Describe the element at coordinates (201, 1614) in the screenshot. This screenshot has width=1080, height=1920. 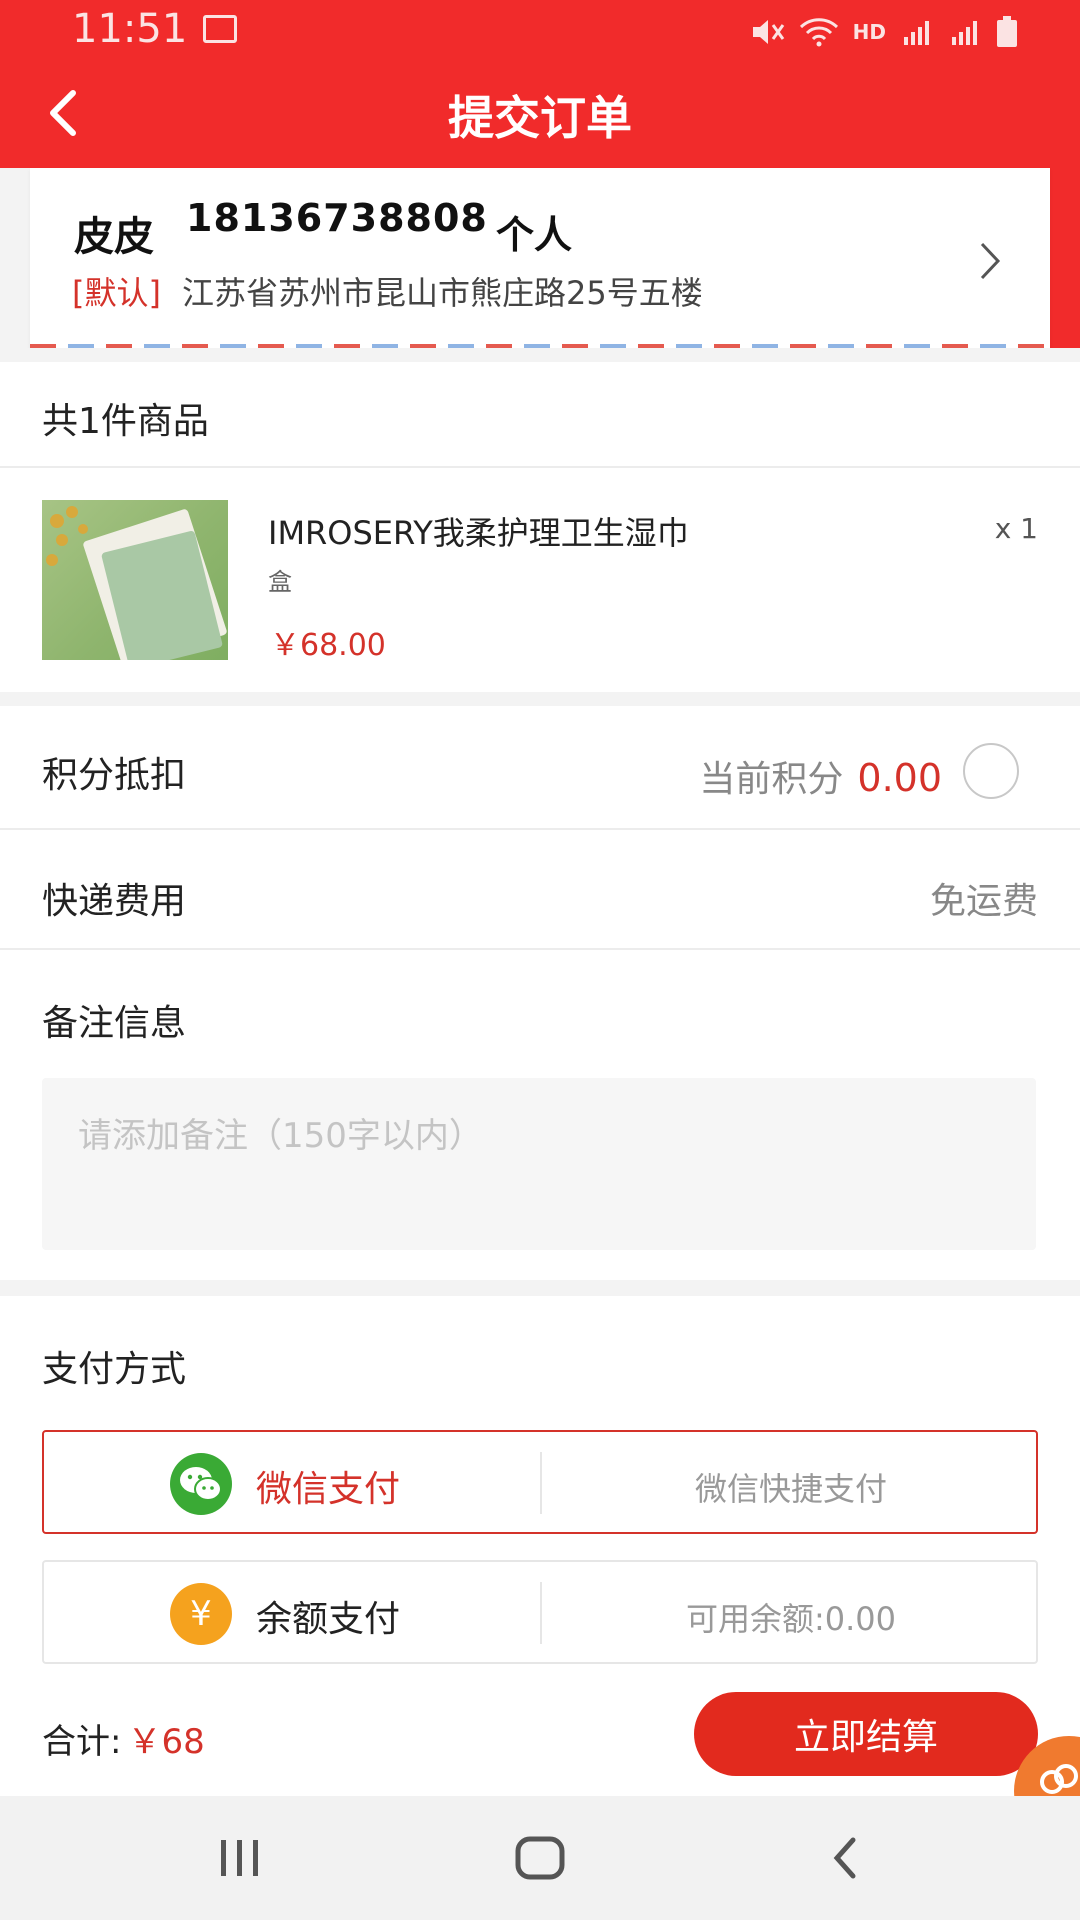
I see `yuan-icon: ¥` at that location.